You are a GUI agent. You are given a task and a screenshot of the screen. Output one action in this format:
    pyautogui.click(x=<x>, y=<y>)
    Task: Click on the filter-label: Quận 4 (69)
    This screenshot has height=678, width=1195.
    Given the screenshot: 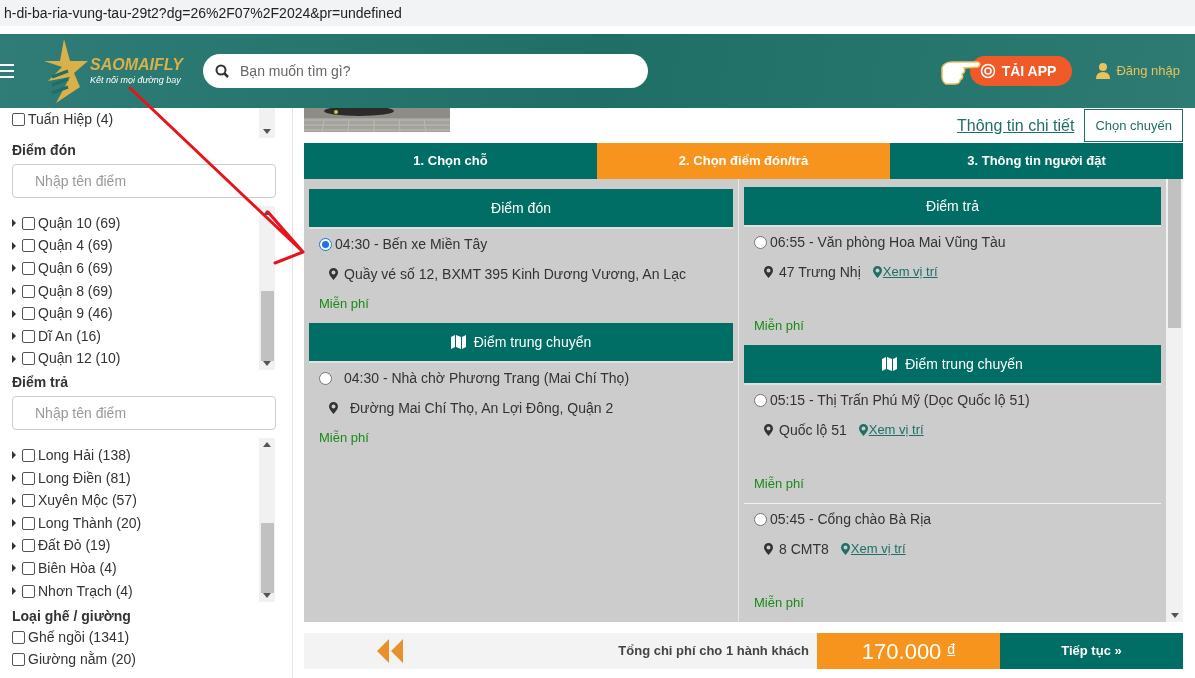 What is the action you would take?
    pyautogui.click(x=75, y=246)
    